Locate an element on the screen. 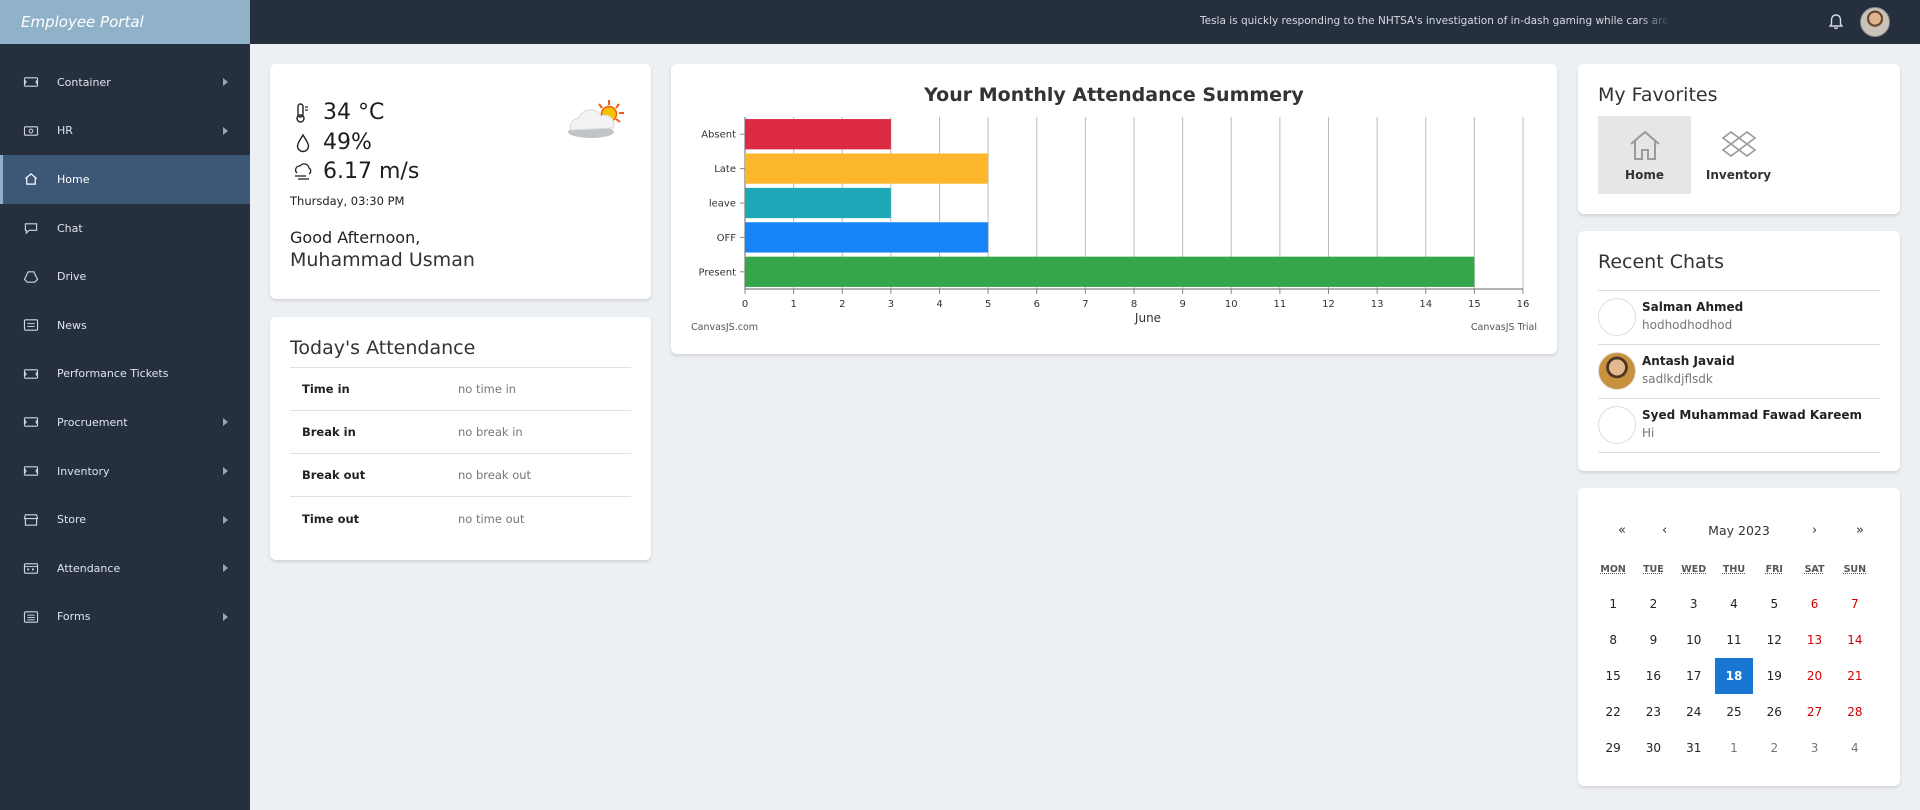 The width and height of the screenshot is (1920, 810). calendar-day: 23 is located at coordinates (1653, 712).